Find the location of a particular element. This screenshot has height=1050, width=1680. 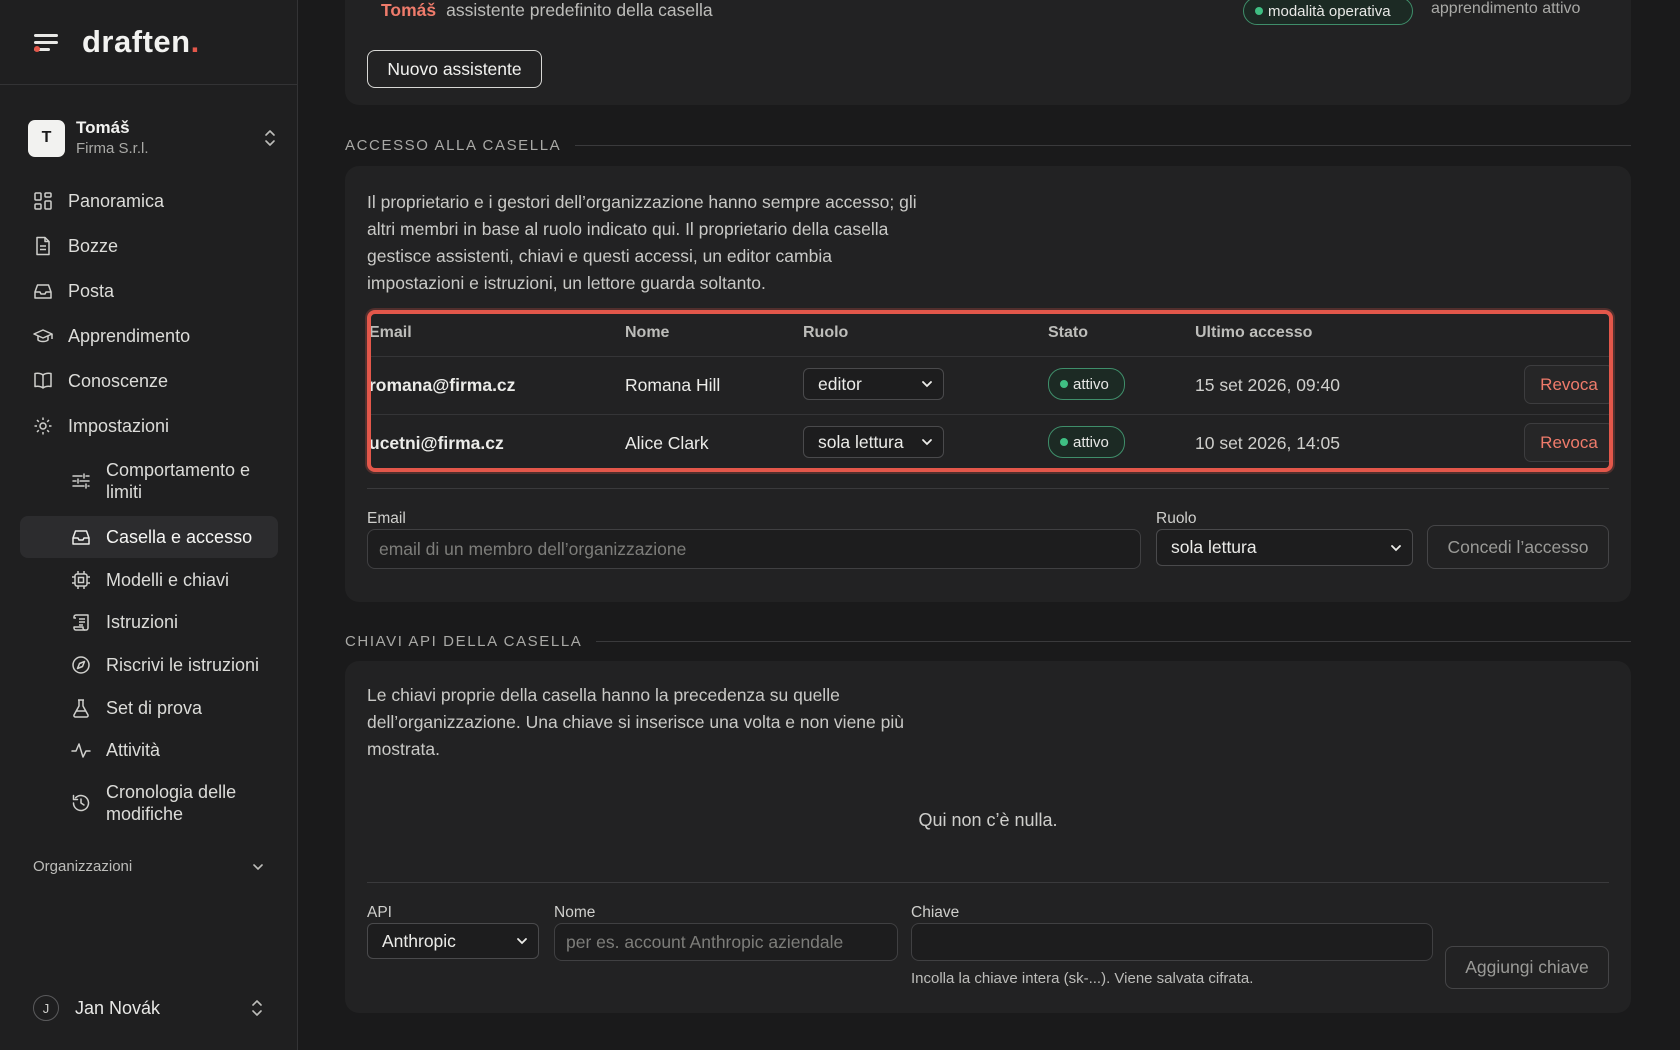

sidebar-item-attivita: Attività is located at coordinates (149, 750).